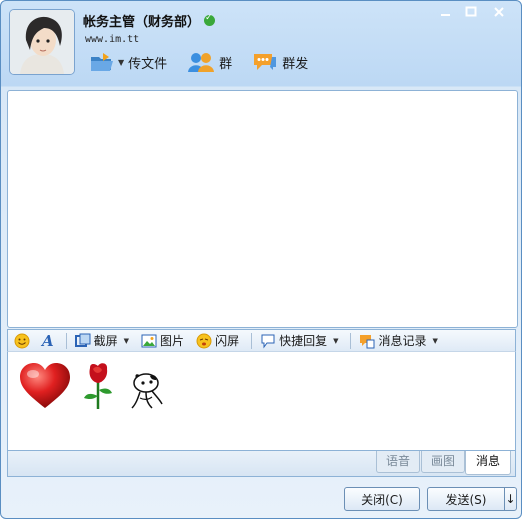 This screenshot has width=522, height=519. I want to click on send-file-button: ▼ 传文件, so click(128, 62).